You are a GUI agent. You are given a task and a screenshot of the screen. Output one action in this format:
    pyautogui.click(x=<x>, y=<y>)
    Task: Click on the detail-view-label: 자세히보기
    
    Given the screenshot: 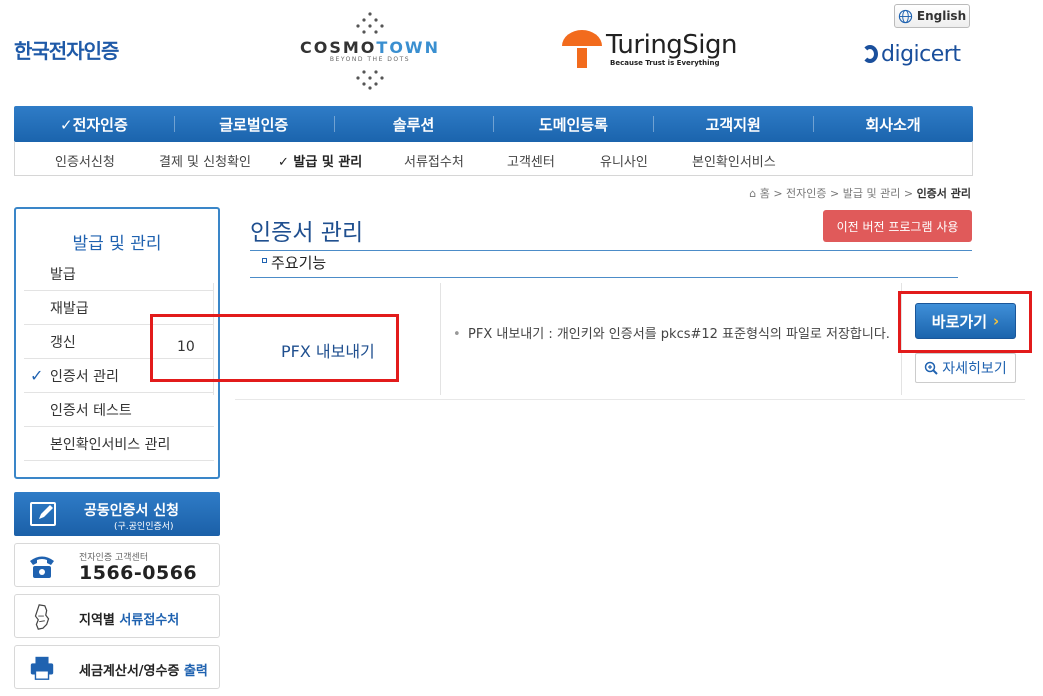 What is the action you would take?
    pyautogui.click(x=974, y=369)
    